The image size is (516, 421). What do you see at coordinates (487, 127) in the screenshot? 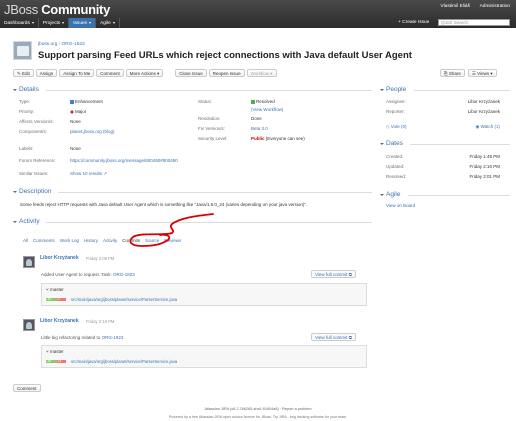
I see `watch-link: ◉ Watch (1)` at bounding box center [487, 127].